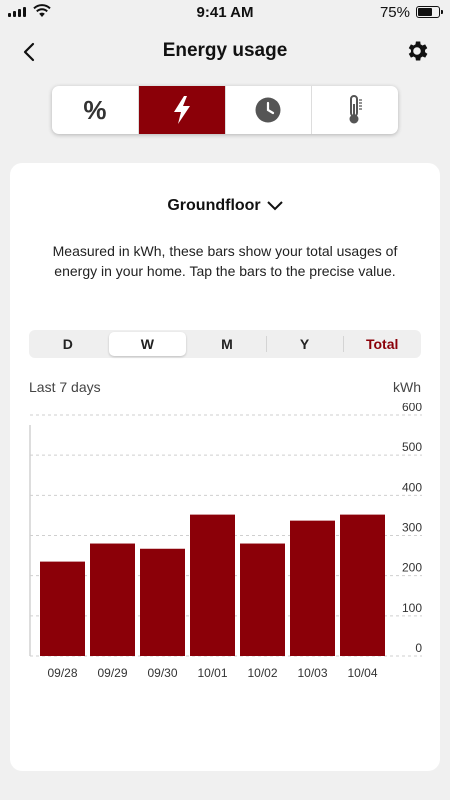 The height and width of the screenshot is (800, 450). I want to click on lightning-icon, so click(181, 110).